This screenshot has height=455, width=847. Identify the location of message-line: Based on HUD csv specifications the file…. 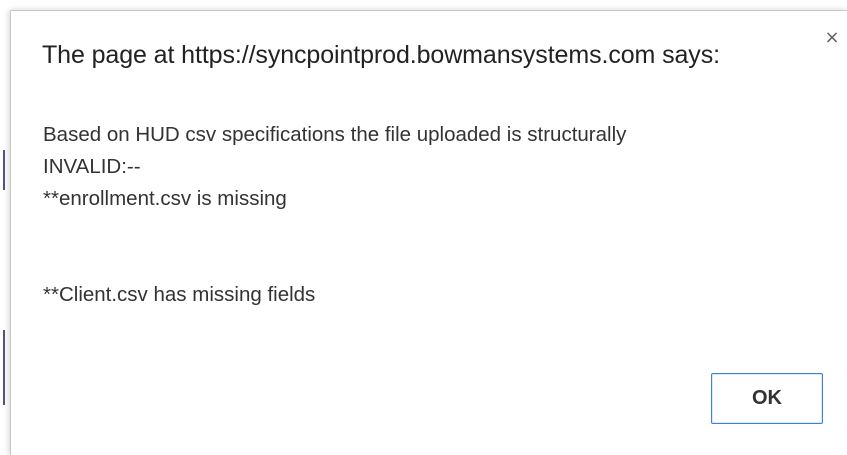
(335, 134).